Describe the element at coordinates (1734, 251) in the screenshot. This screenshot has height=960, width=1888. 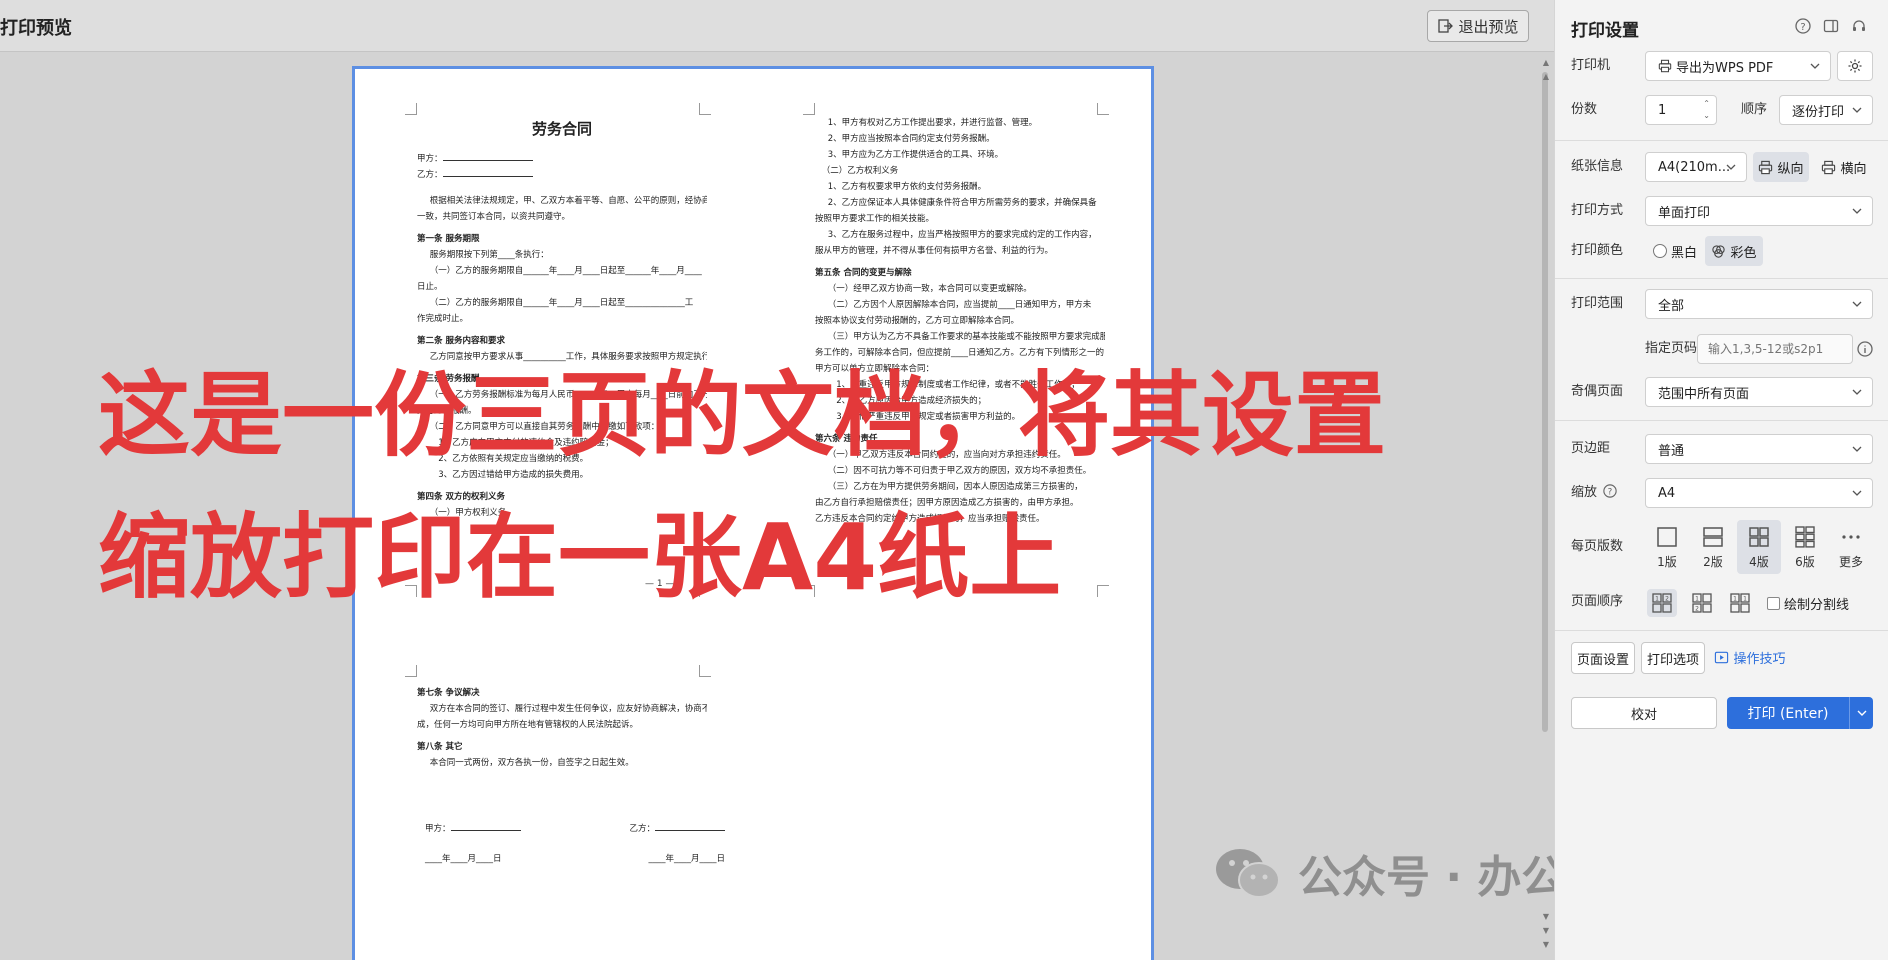
I see `color-color-option: 彩色` at that location.